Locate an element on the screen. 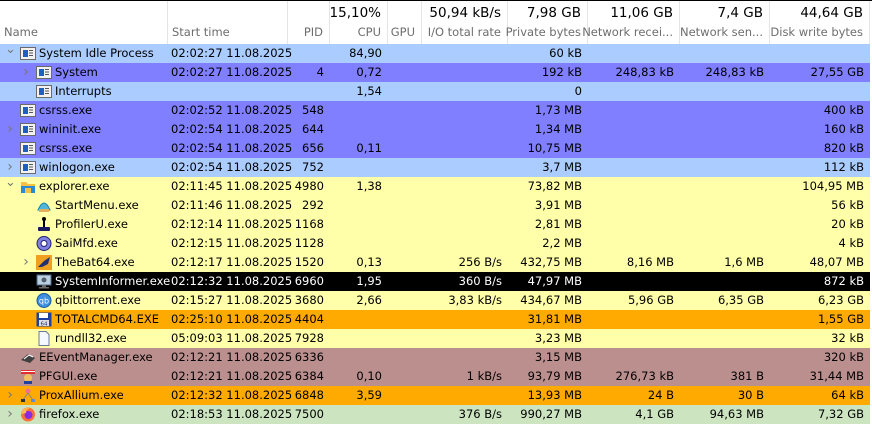  column-label-pid: PID is located at coordinates (313, 32).